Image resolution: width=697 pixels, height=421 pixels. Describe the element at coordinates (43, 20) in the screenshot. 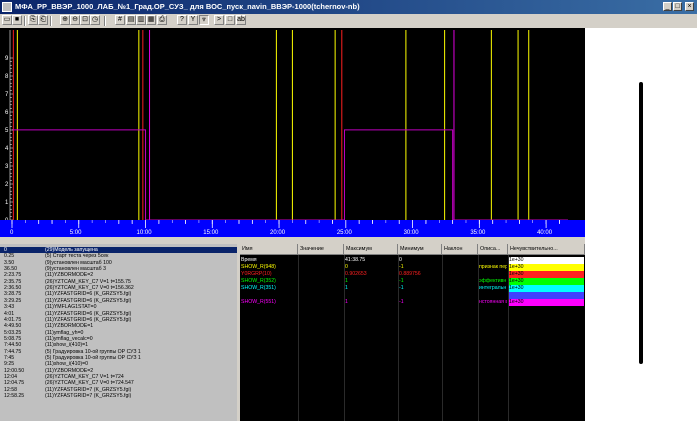

I see `paste-icon: ⎗` at that location.